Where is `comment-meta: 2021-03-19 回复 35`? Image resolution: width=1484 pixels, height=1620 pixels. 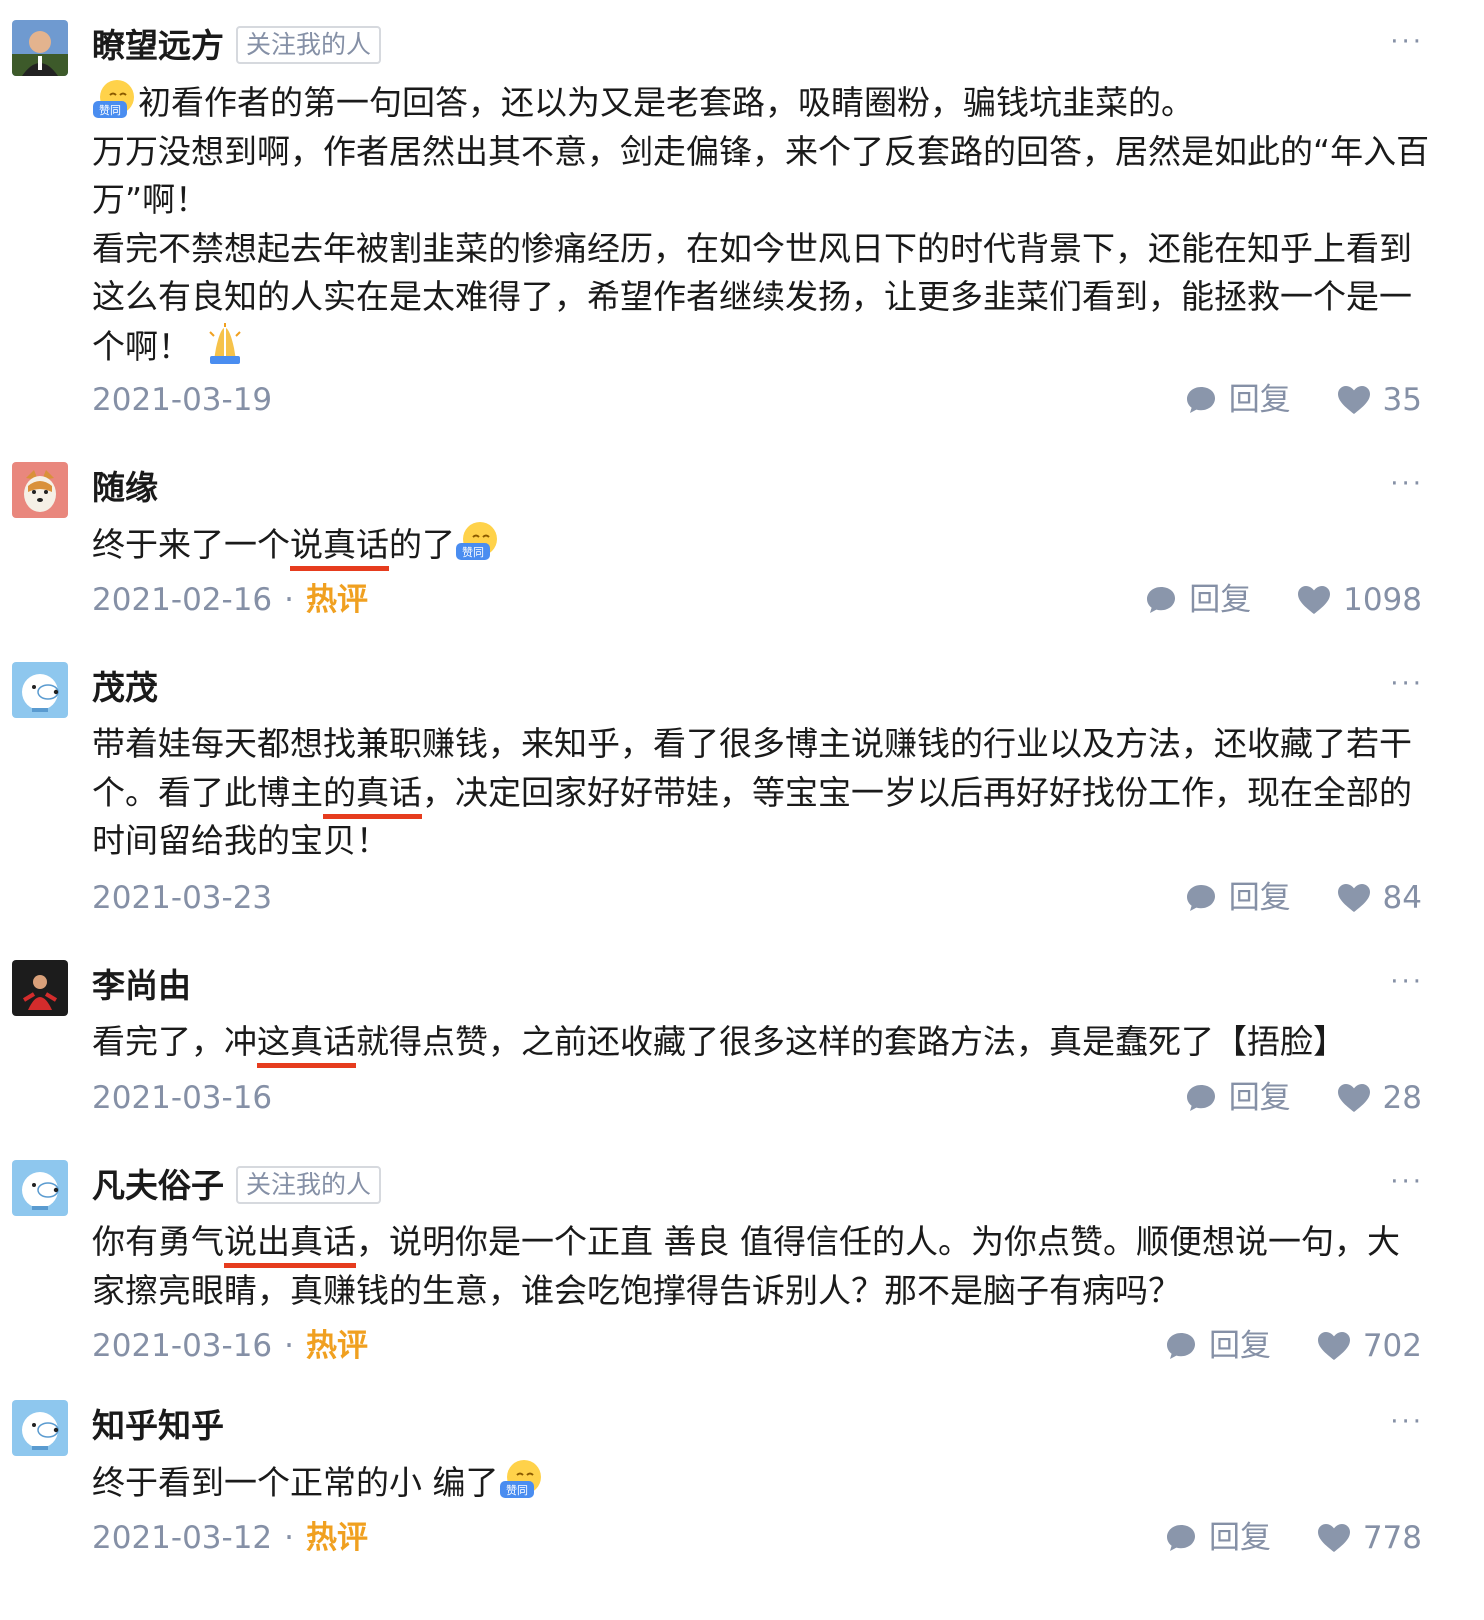
comment-meta: 2021-03-19 回复 35 is located at coordinates (757, 400).